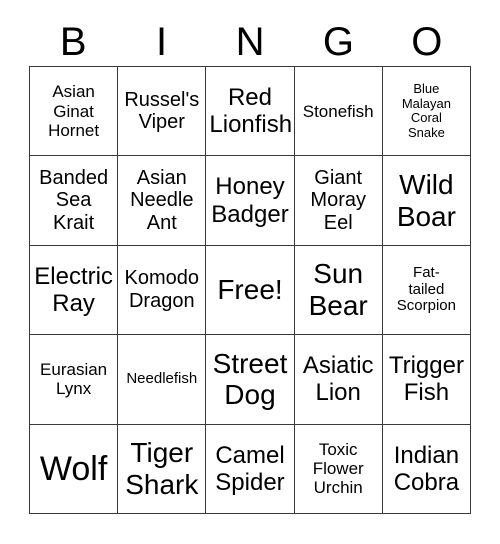 Image resolution: width=500 pixels, height=544 pixels. I want to click on bingo-cell-label: Indian Cobra, so click(426, 468).